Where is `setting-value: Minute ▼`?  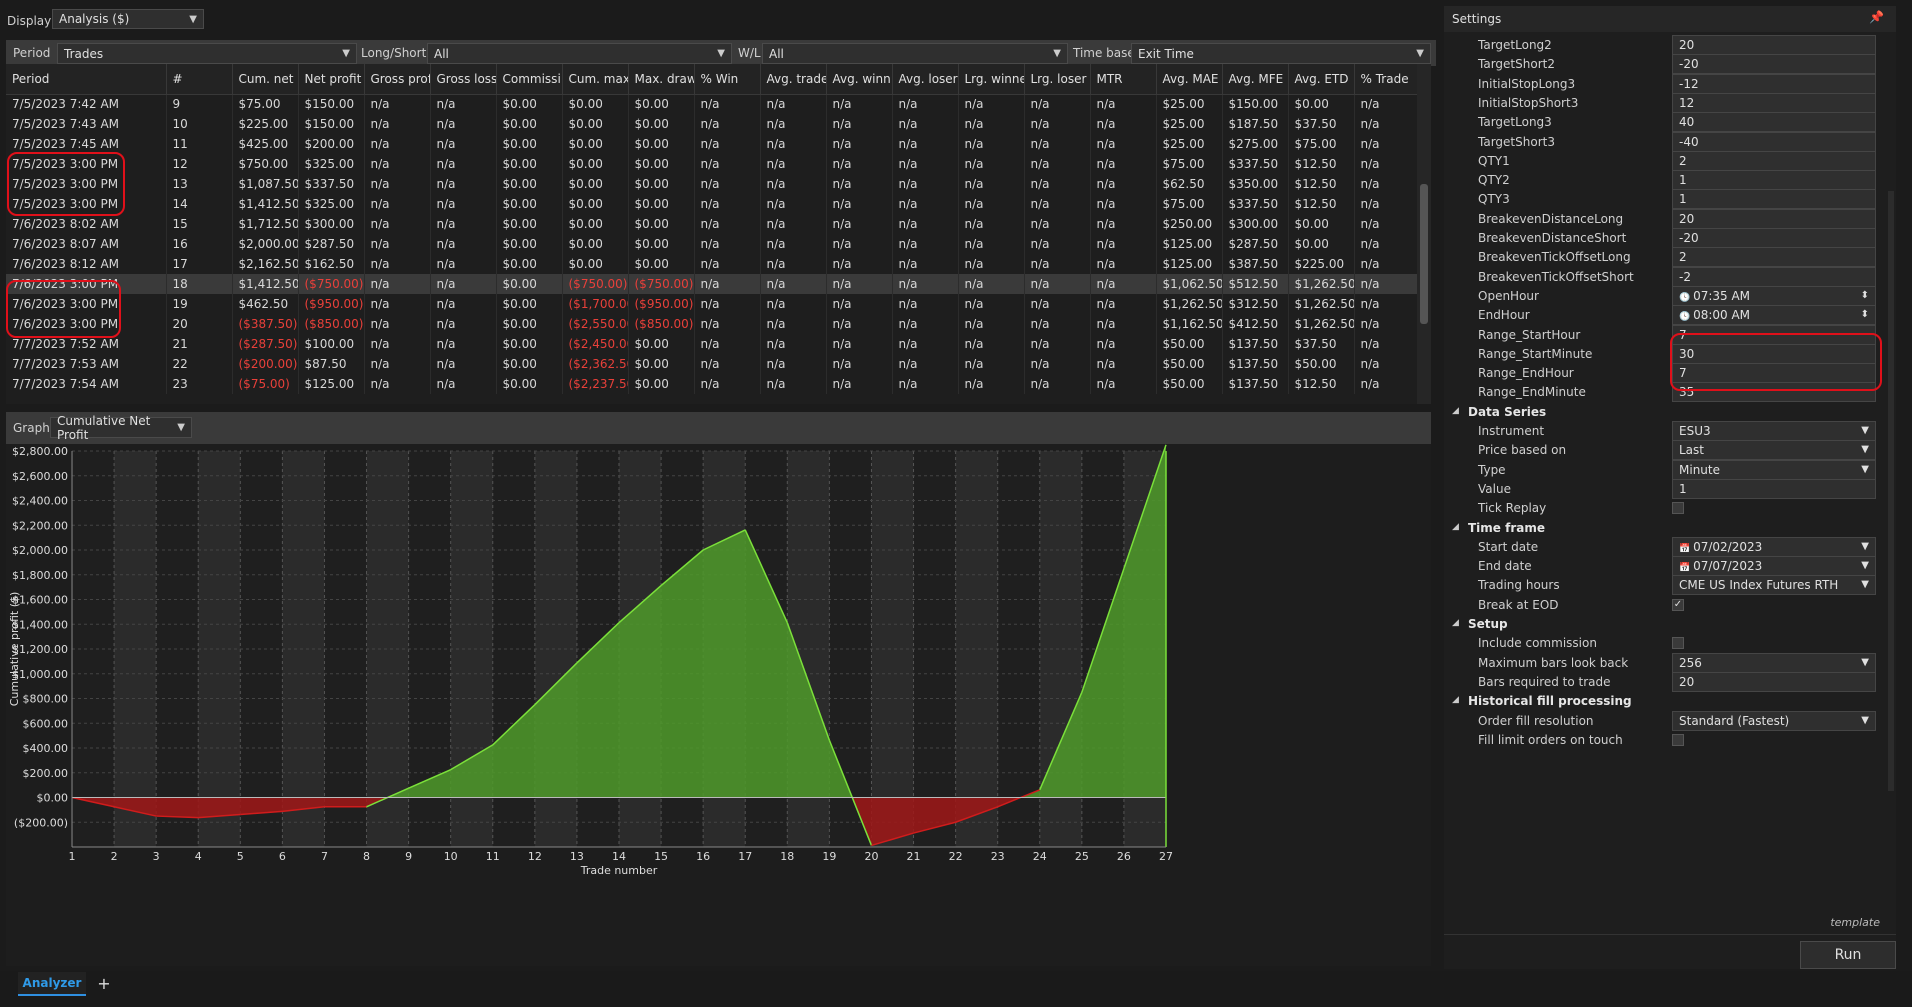 setting-value: Minute ▼ is located at coordinates (1774, 469).